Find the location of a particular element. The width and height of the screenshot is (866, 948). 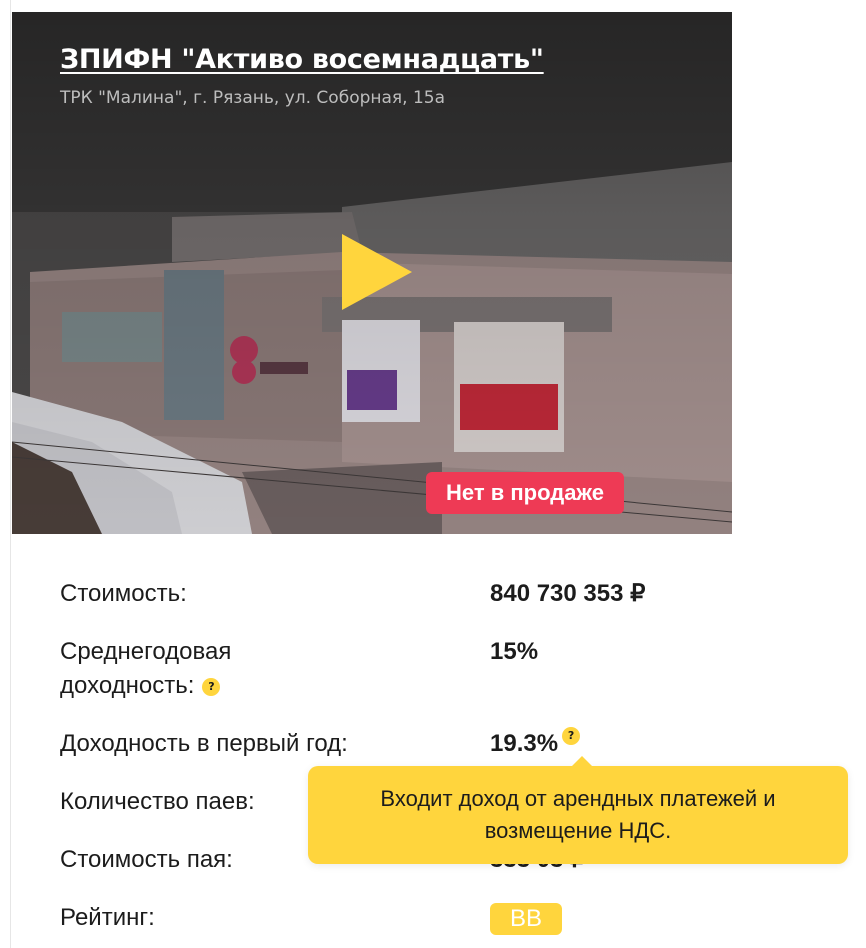

avg-yield-value: 15% is located at coordinates (514, 651).